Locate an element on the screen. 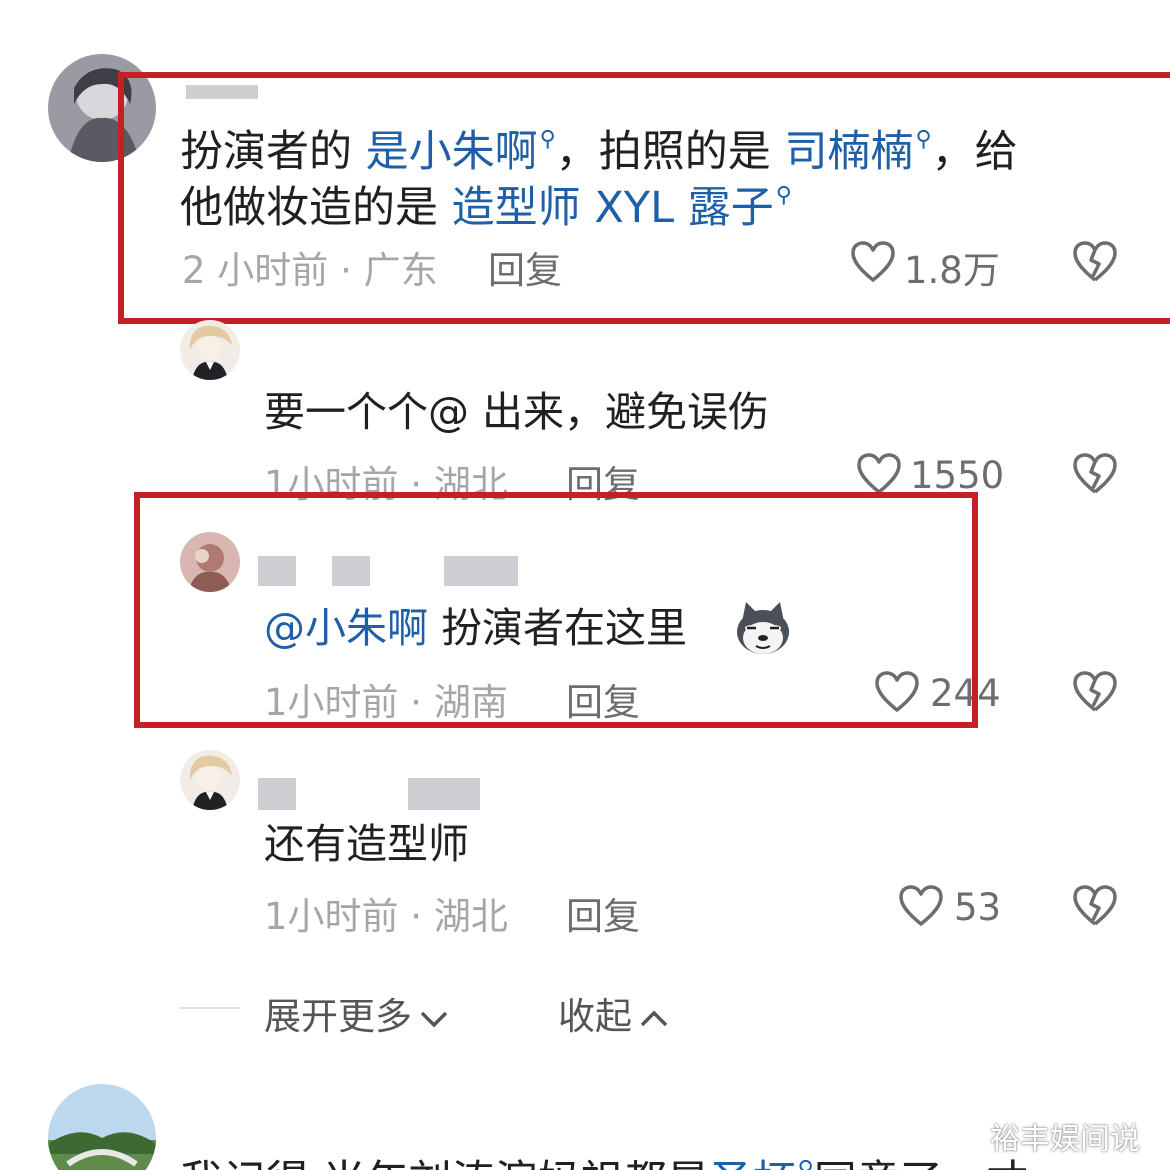 Image resolution: width=1170 pixels, height=1170 pixels. divider is located at coordinates (210, 1008).